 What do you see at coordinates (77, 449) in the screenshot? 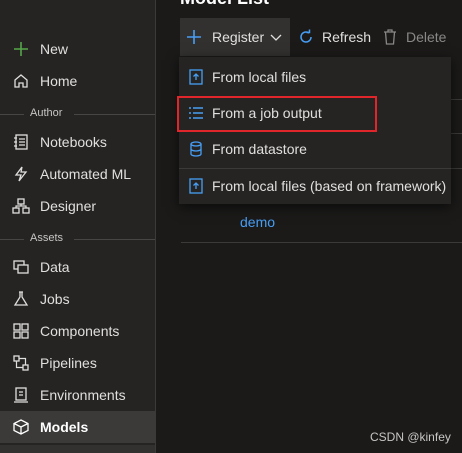
I see `sidebar-partial-item` at bounding box center [77, 449].